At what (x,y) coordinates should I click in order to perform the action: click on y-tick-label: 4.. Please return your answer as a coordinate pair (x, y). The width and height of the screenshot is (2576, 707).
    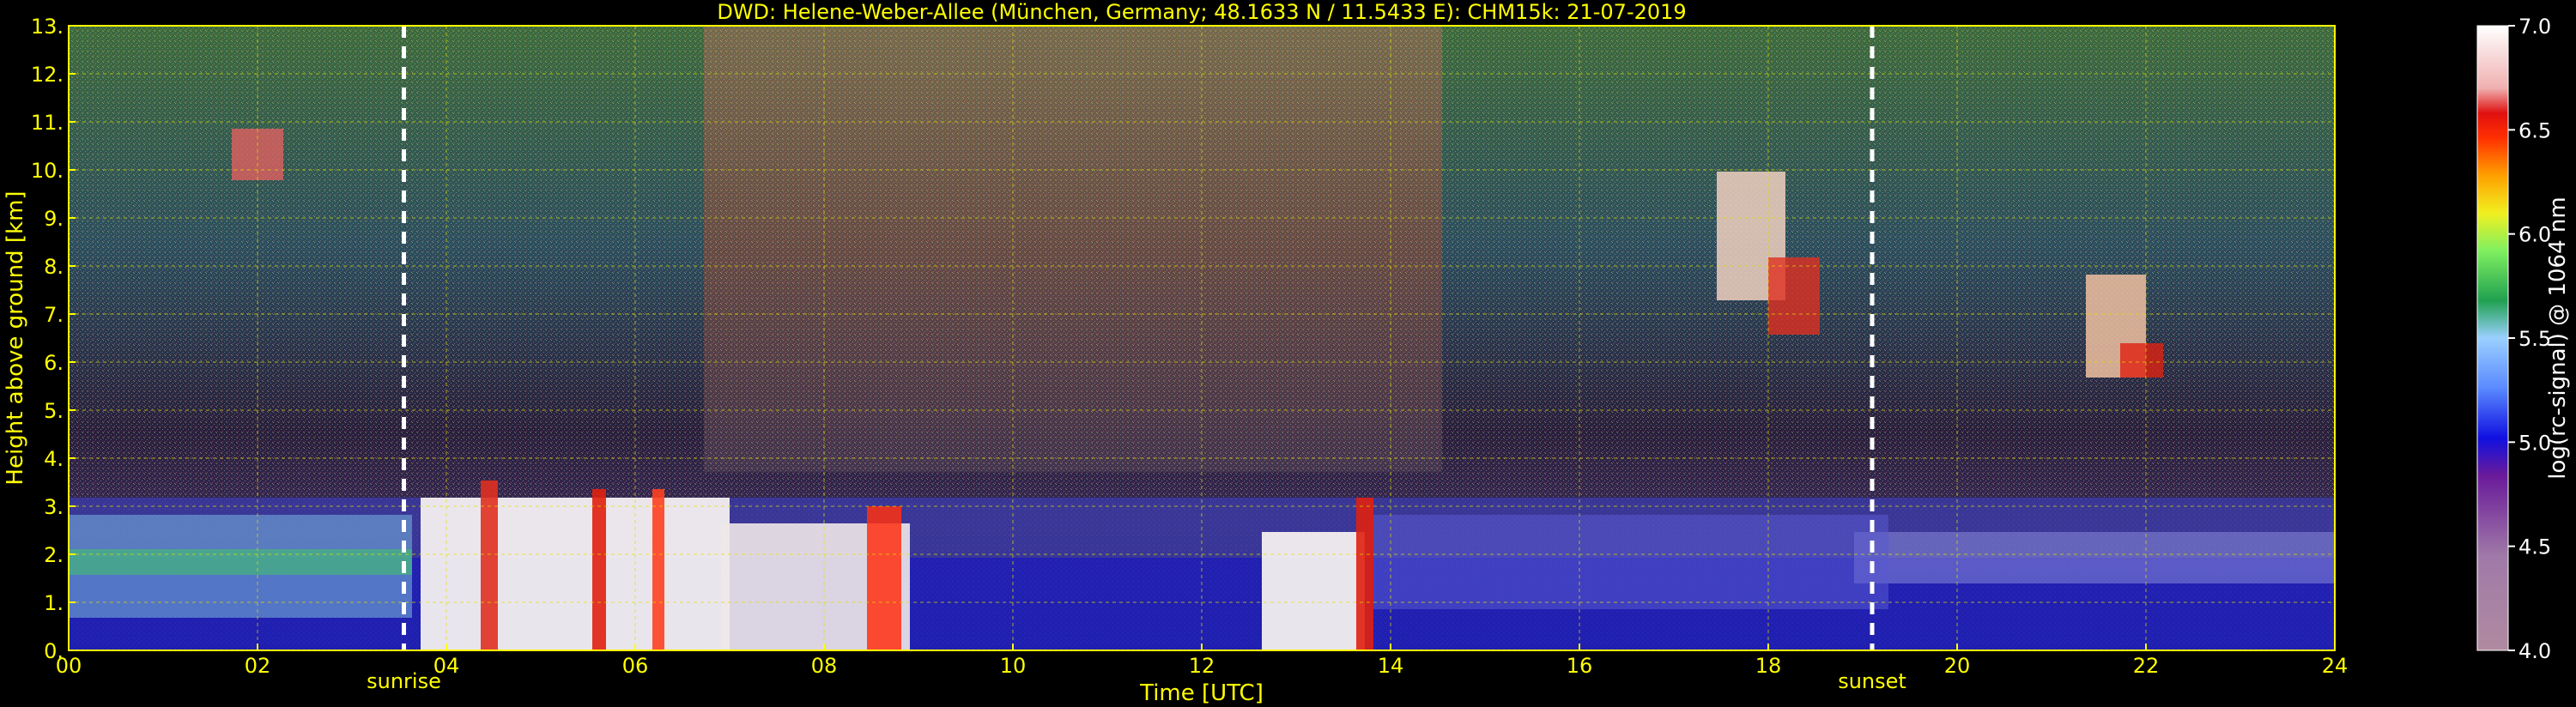
    Looking at the image, I should click on (54, 459).